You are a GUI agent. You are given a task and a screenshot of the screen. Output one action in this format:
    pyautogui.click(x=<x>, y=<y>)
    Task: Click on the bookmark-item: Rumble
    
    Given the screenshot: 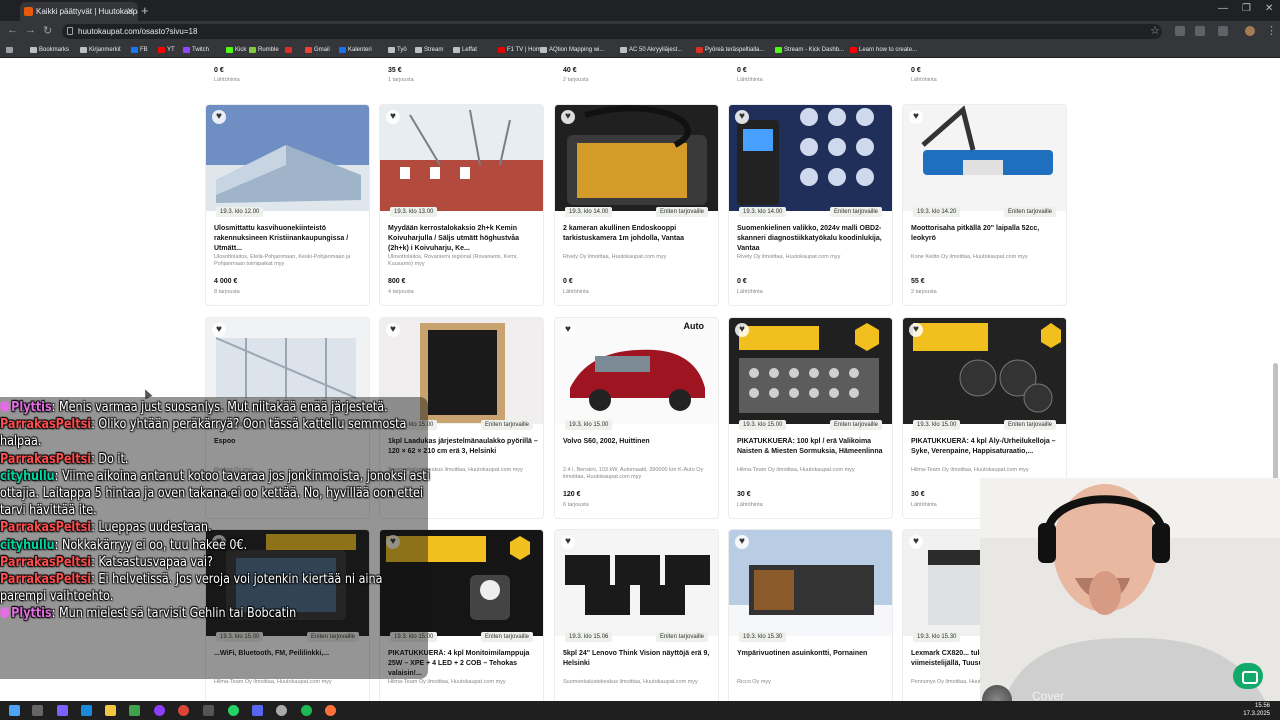 What is the action you would take?
    pyautogui.click(x=264, y=50)
    